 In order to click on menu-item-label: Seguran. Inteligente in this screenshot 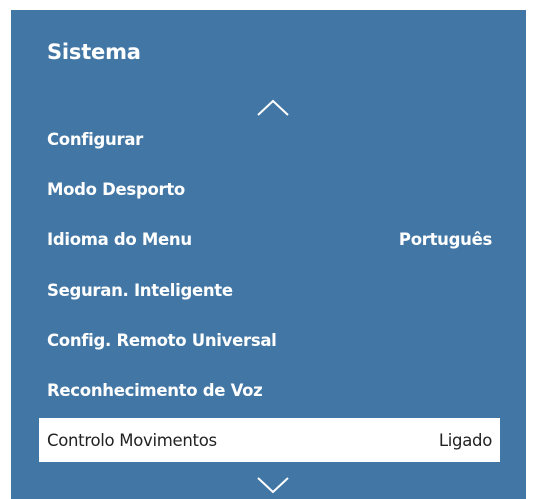, I will do `click(140, 290)`.